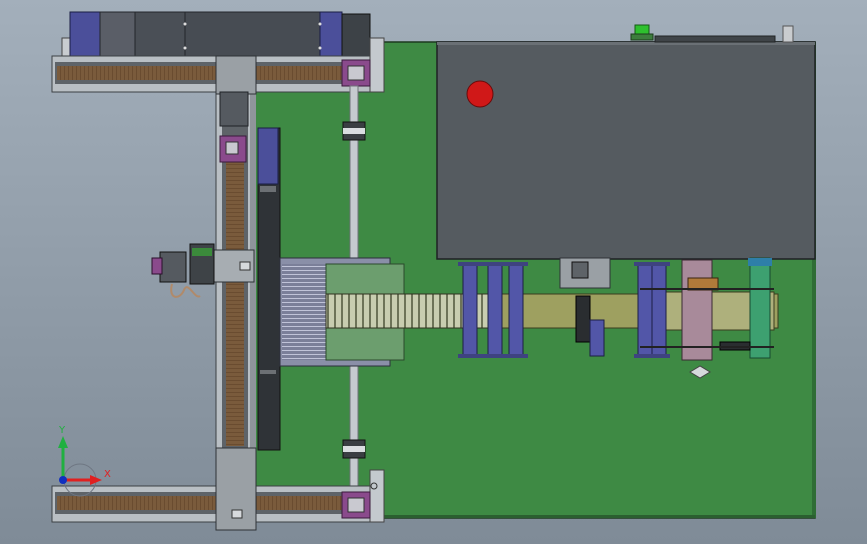  Describe the element at coordinates (216, 36) in the screenshot. I see `top-motor-housing` at that location.